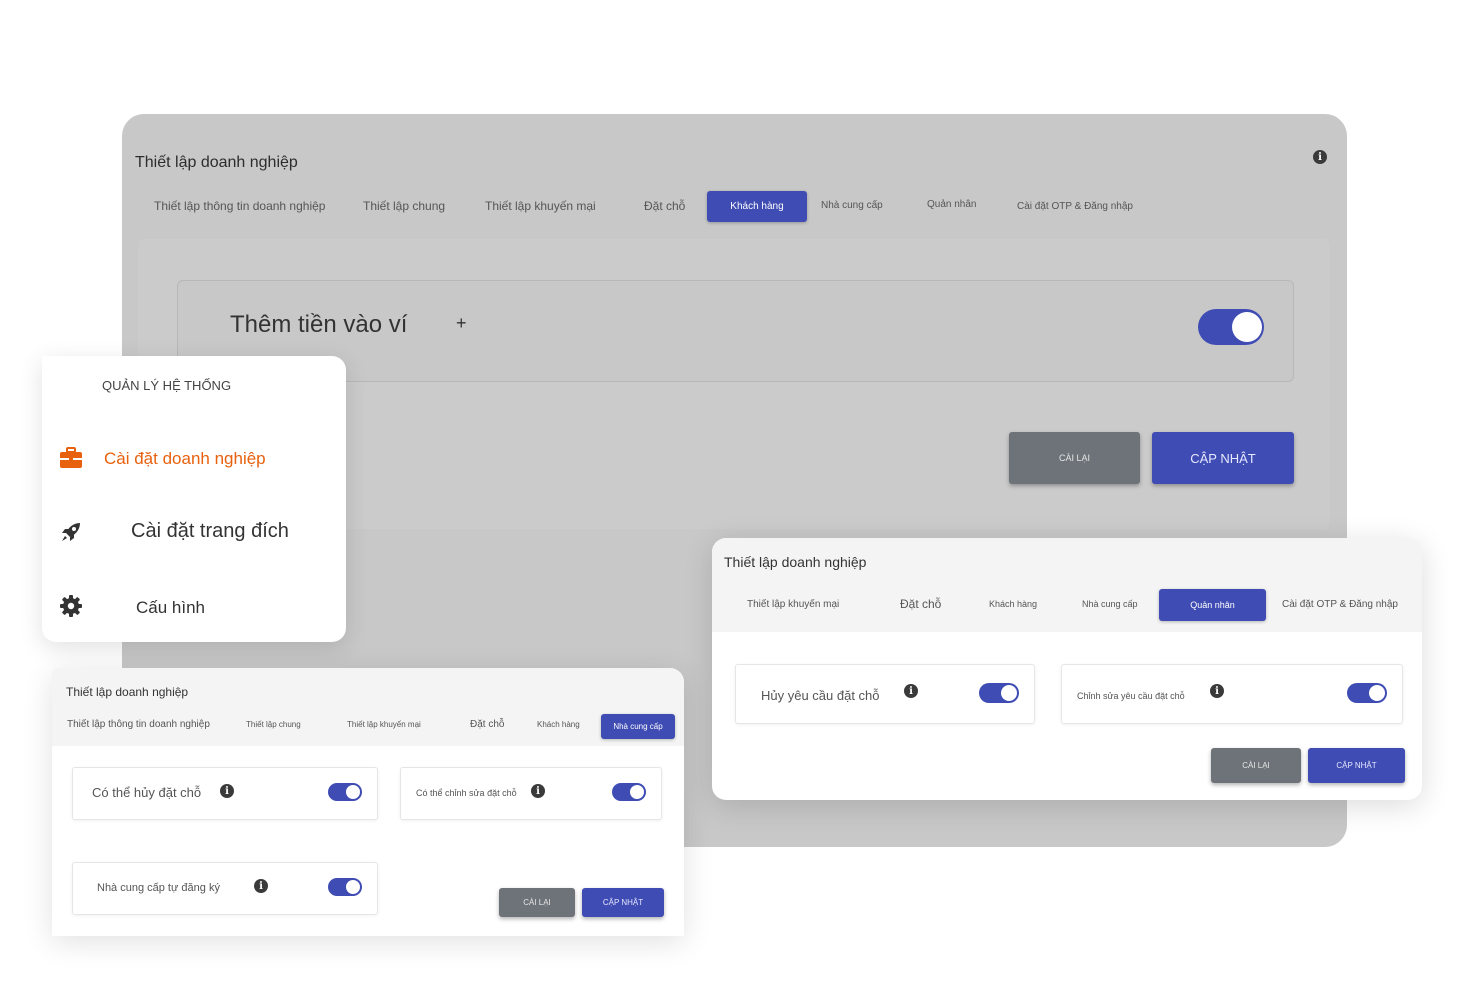  What do you see at coordinates (885, 694) in the screenshot?
I see `setting-cancel-request: Hủy yêu cầu đặt chỗ i` at bounding box center [885, 694].